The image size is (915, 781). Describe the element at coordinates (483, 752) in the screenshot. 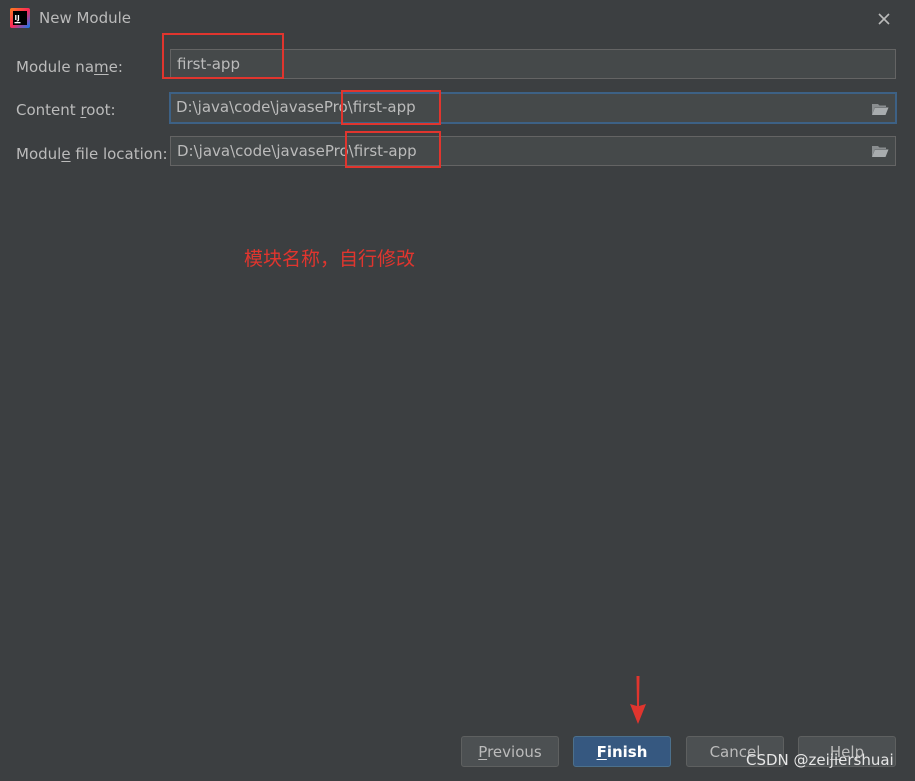

I see `previous-mnemonic: P` at that location.